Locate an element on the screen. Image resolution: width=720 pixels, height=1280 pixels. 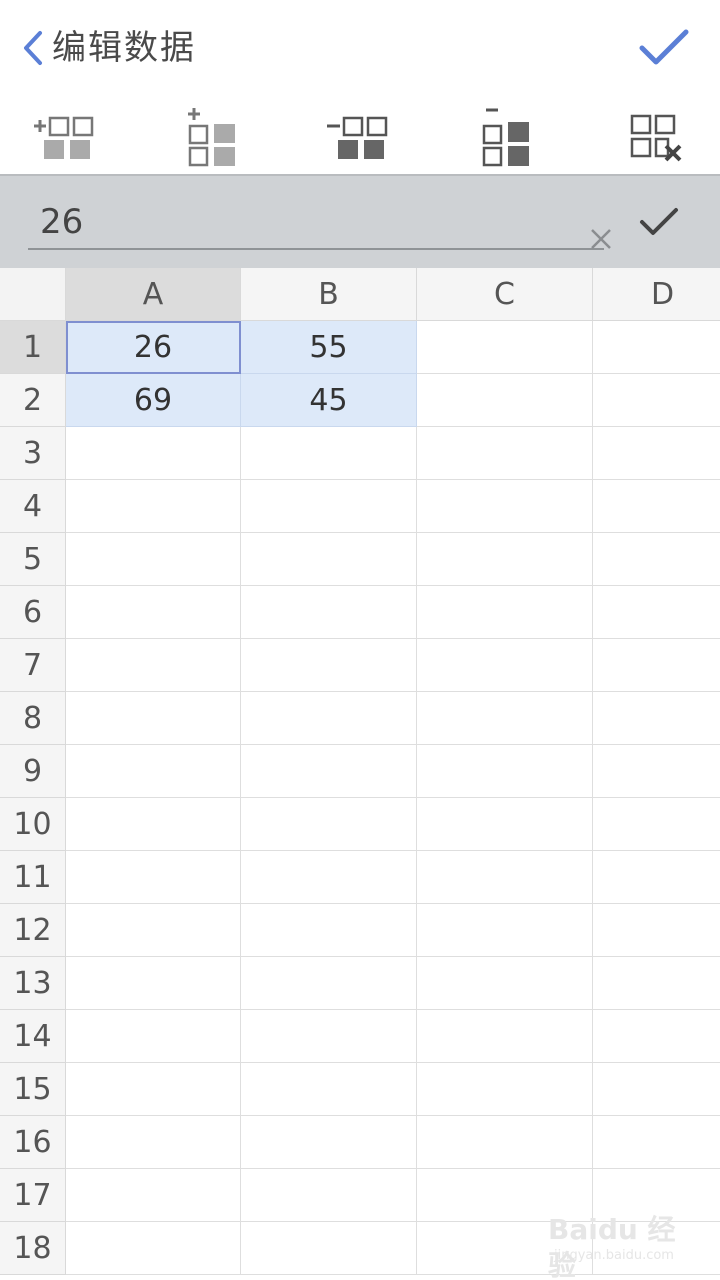
cell-a15 is located at coordinates (153, 1089).